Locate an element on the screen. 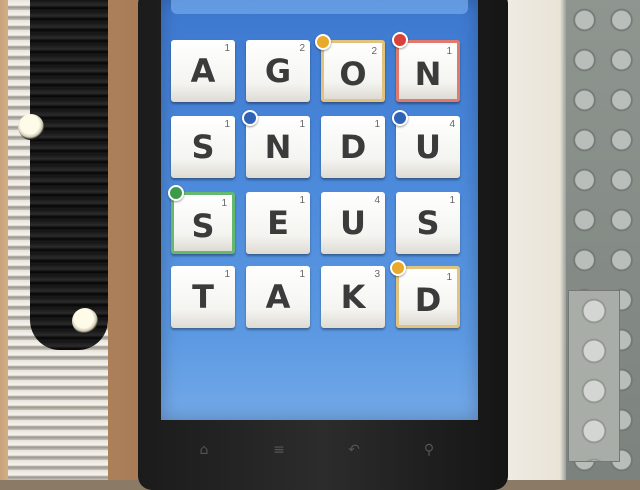 This screenshot has height=490, width=640. menu-icon: ≡ is located at coordinates (279, 450).